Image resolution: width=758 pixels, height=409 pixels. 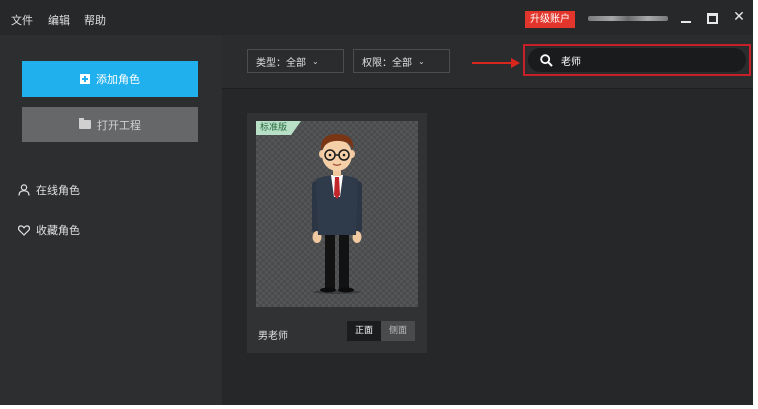 I want to click on type-filter-value: 全部, so click(x=296, y=63).